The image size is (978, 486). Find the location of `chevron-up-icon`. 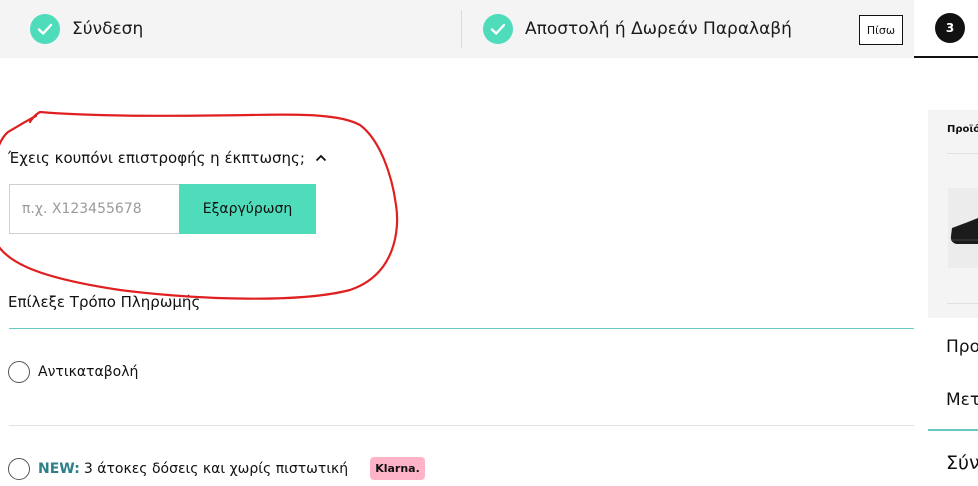

chevron-up-icon is located at coordinates (321, 158).